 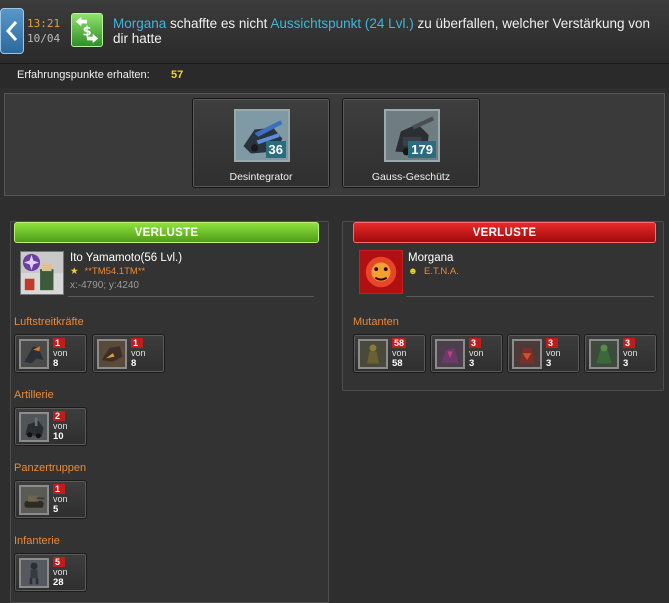 I want to click on report-time: 13:21, so click(x=44, y=23).